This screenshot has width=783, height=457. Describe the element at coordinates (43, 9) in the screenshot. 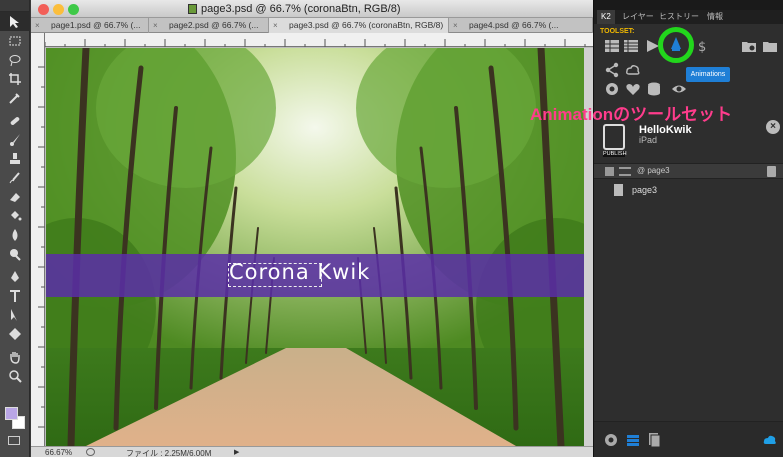

I see `close-window-button` at that location.